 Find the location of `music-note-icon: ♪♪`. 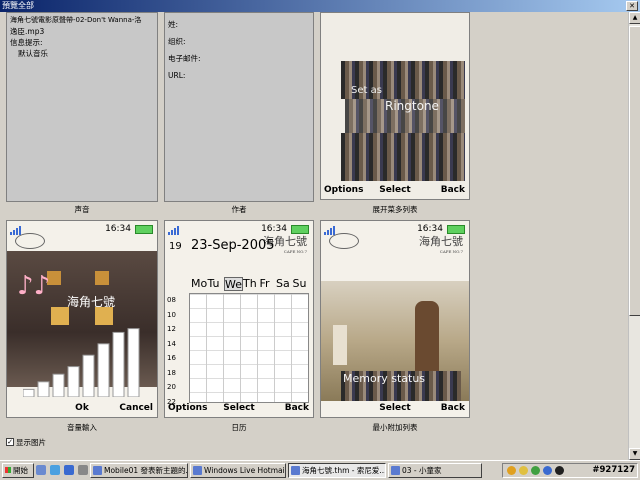

music-note-icon: ♪♪ is located at coordinates (34, 286).